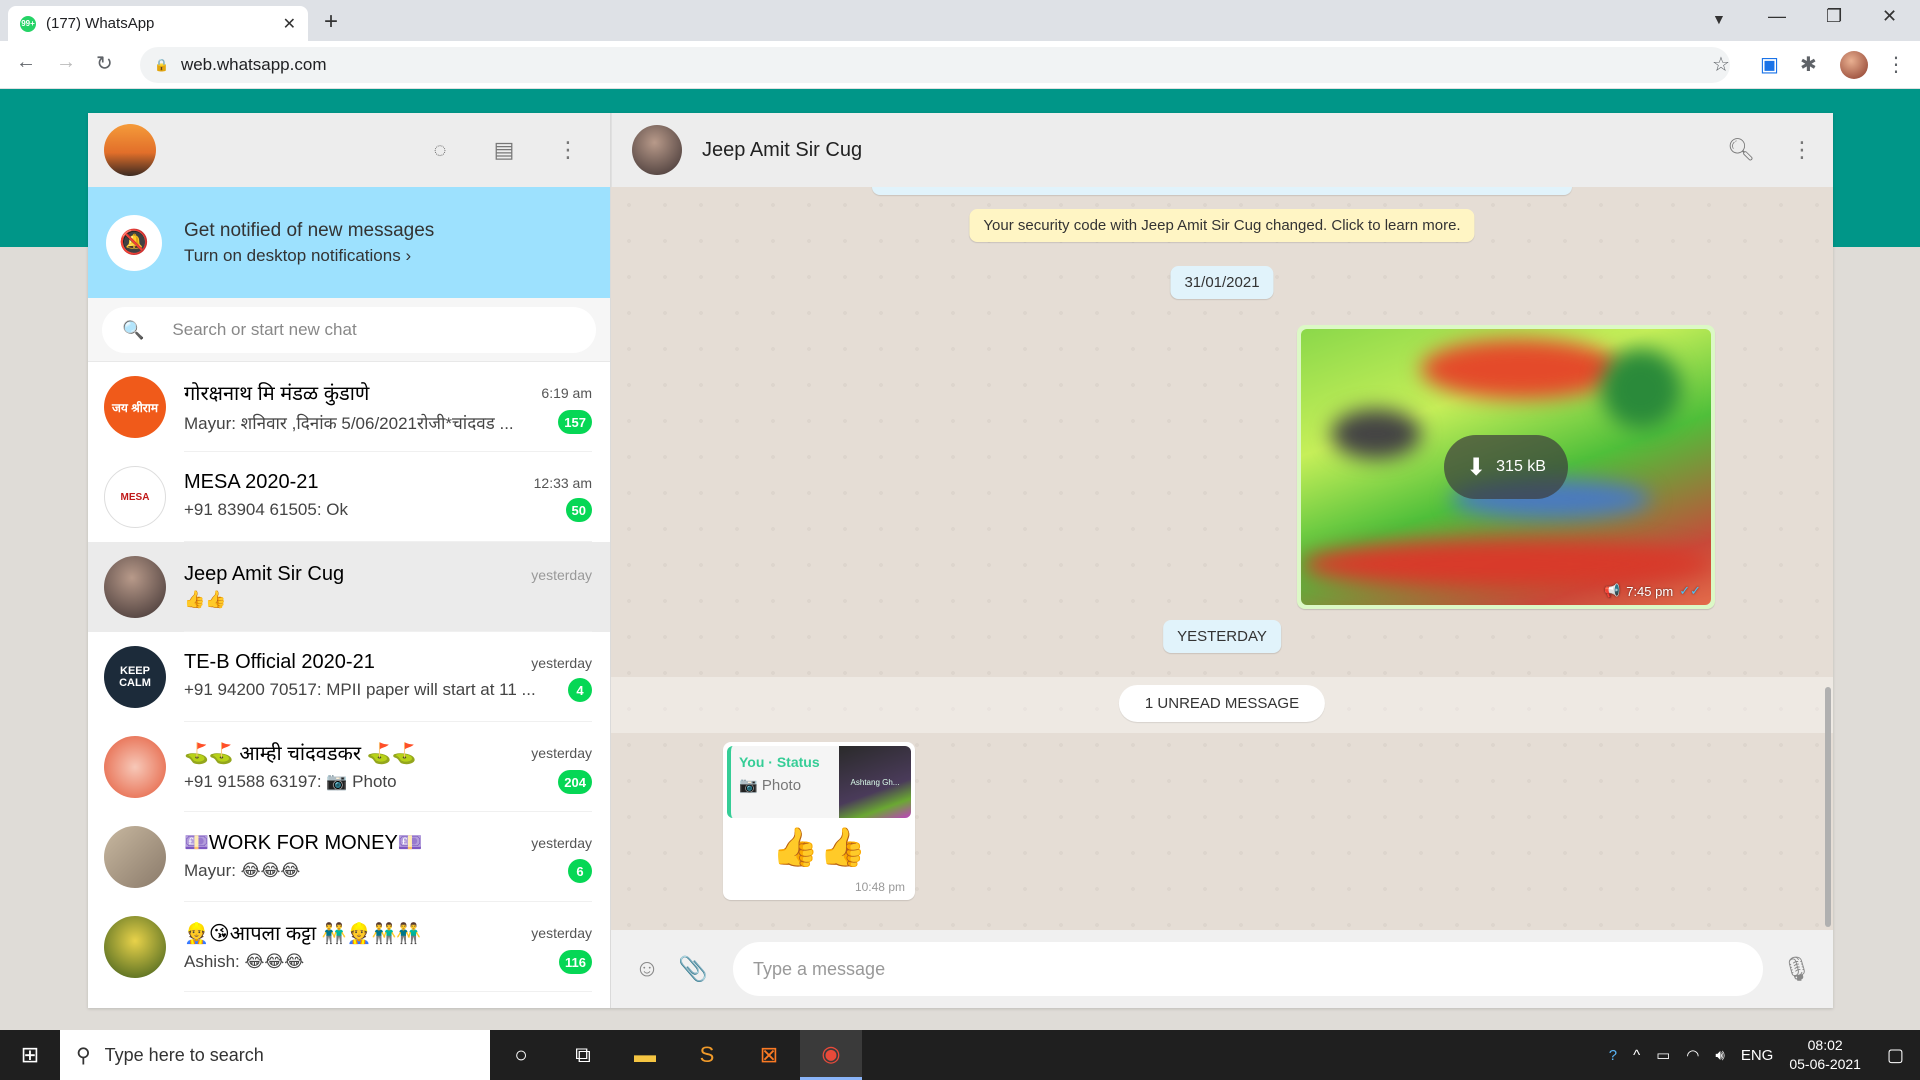 Image resolution: width=1920 pixels, height=1080 pixels. Describe the element at coordinates (1889, 16) in the screenshot. I see `window-close-icon: ✕` at that location.